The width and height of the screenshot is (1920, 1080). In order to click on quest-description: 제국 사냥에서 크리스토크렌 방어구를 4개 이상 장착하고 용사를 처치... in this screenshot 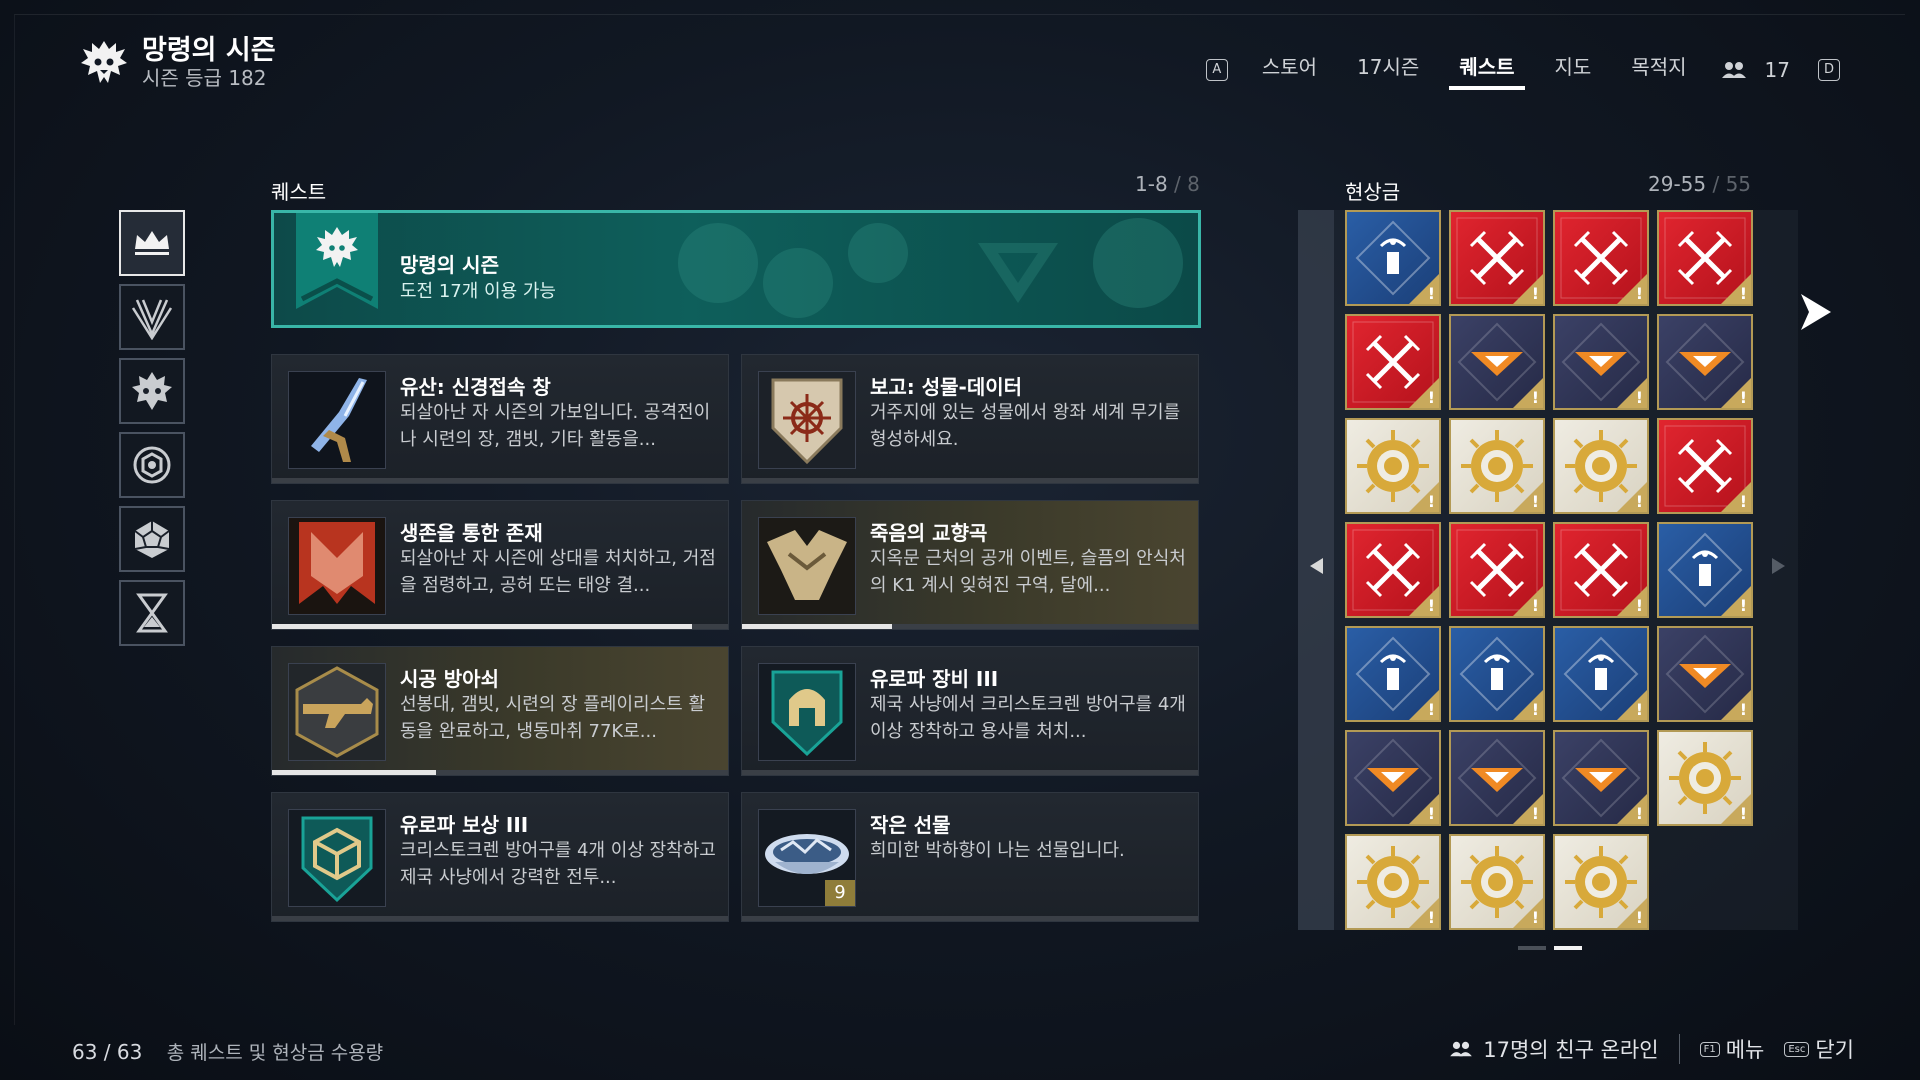, I will do `click(1028, 718)`.